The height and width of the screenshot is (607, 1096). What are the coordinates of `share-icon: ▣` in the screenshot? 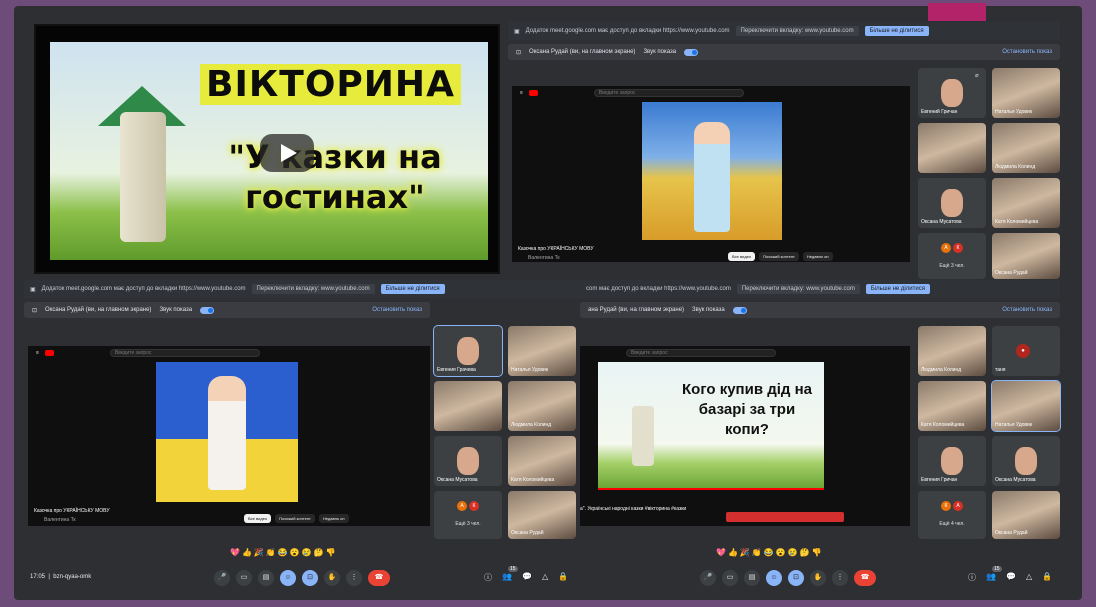 It's located at (517, 31).